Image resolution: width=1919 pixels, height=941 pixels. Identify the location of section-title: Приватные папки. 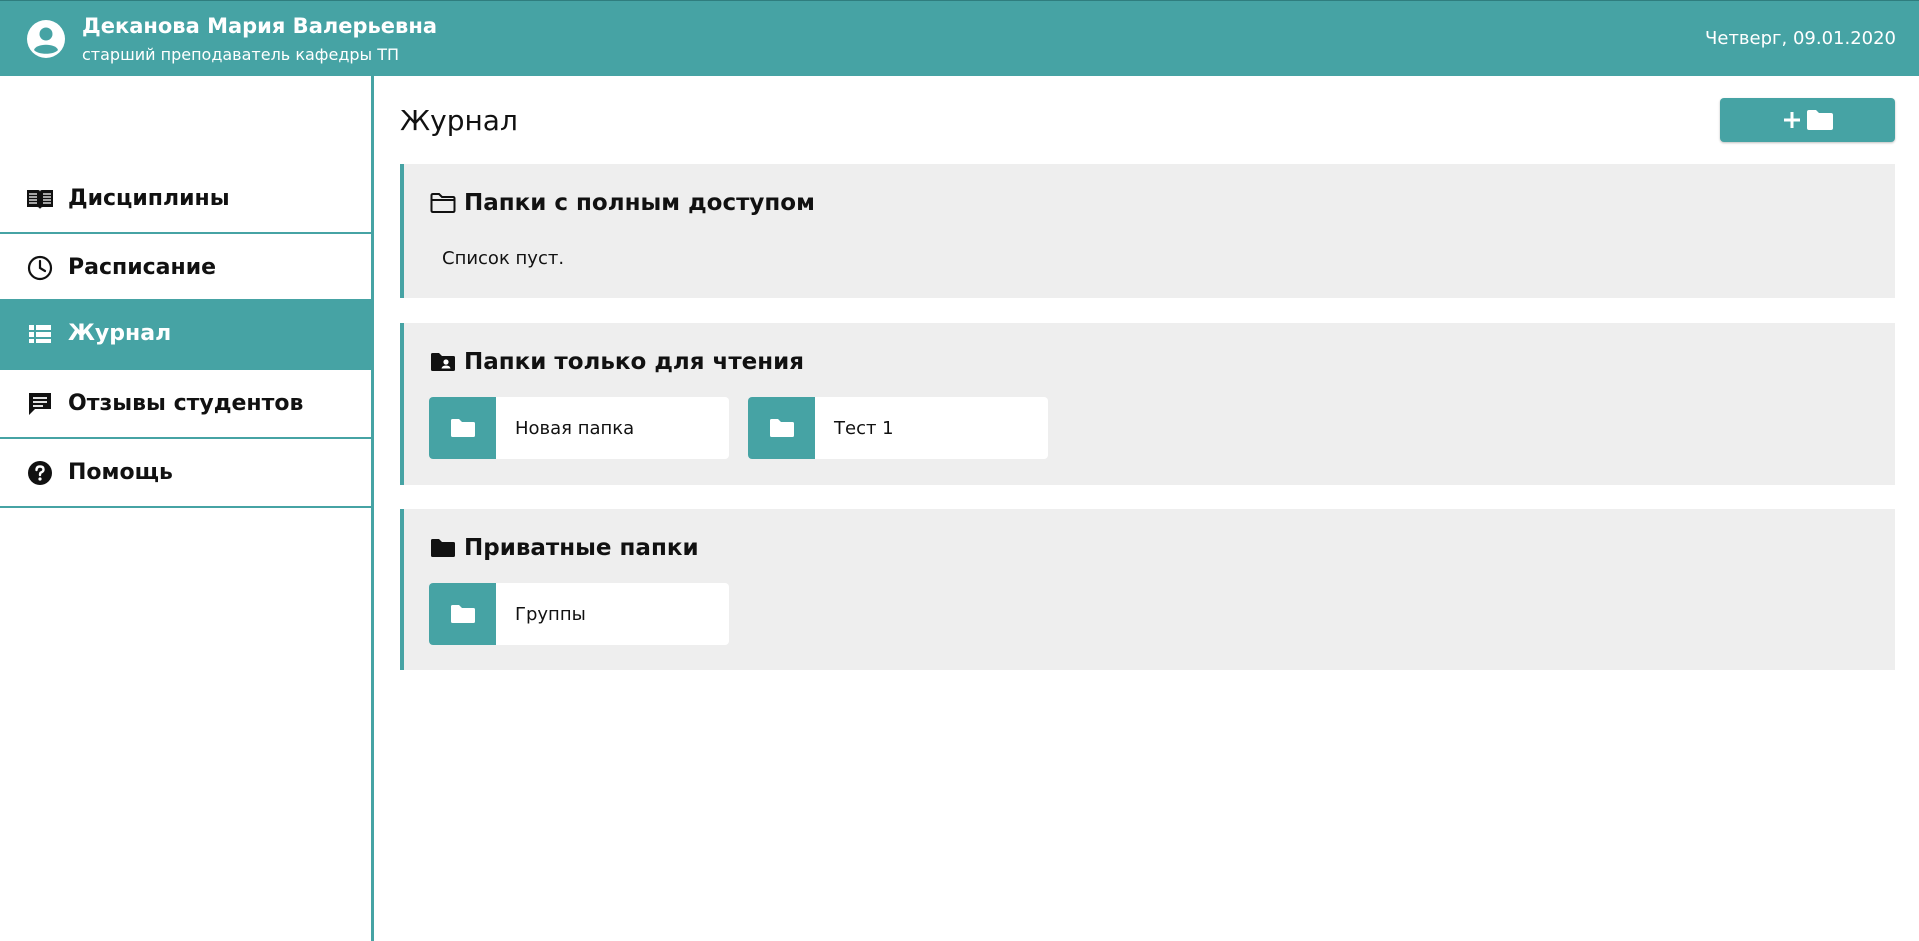
(581, 548).